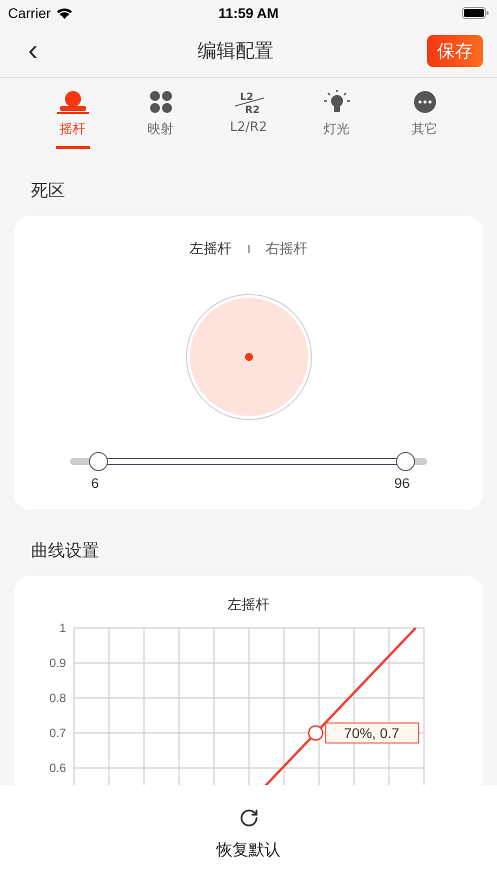 This screenshot has height=883, width=497. Describe the element at coordinates (475, 12) in the screenshot. I see `battery-icon` at that location.